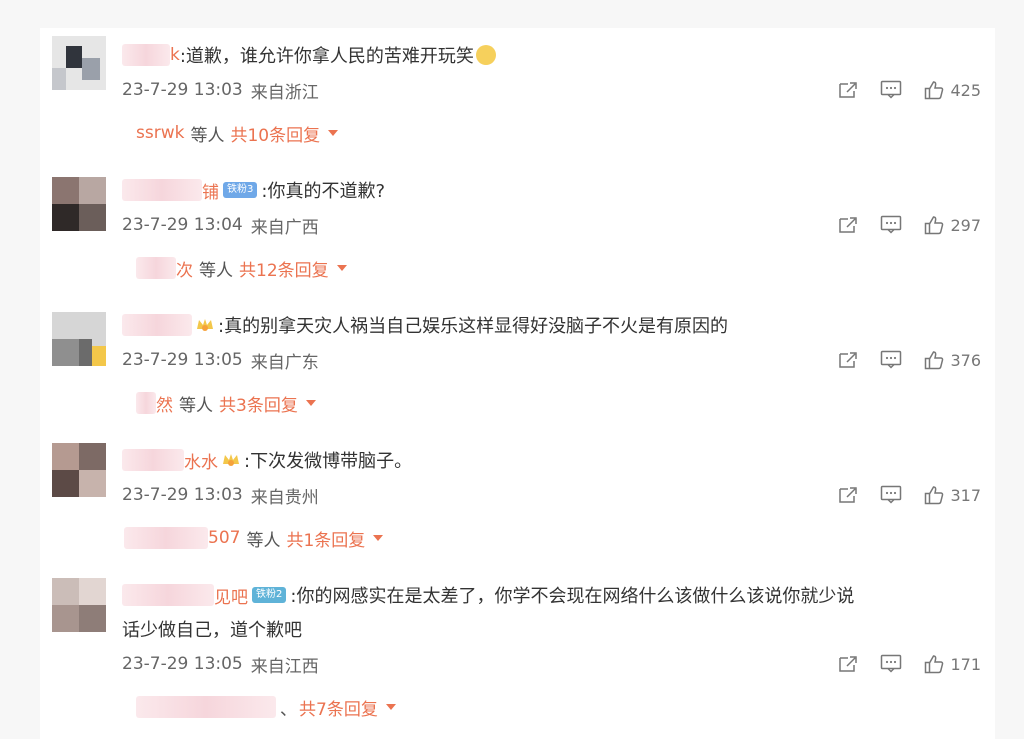  I want to click on reply-users: 然, so click(164, 403).